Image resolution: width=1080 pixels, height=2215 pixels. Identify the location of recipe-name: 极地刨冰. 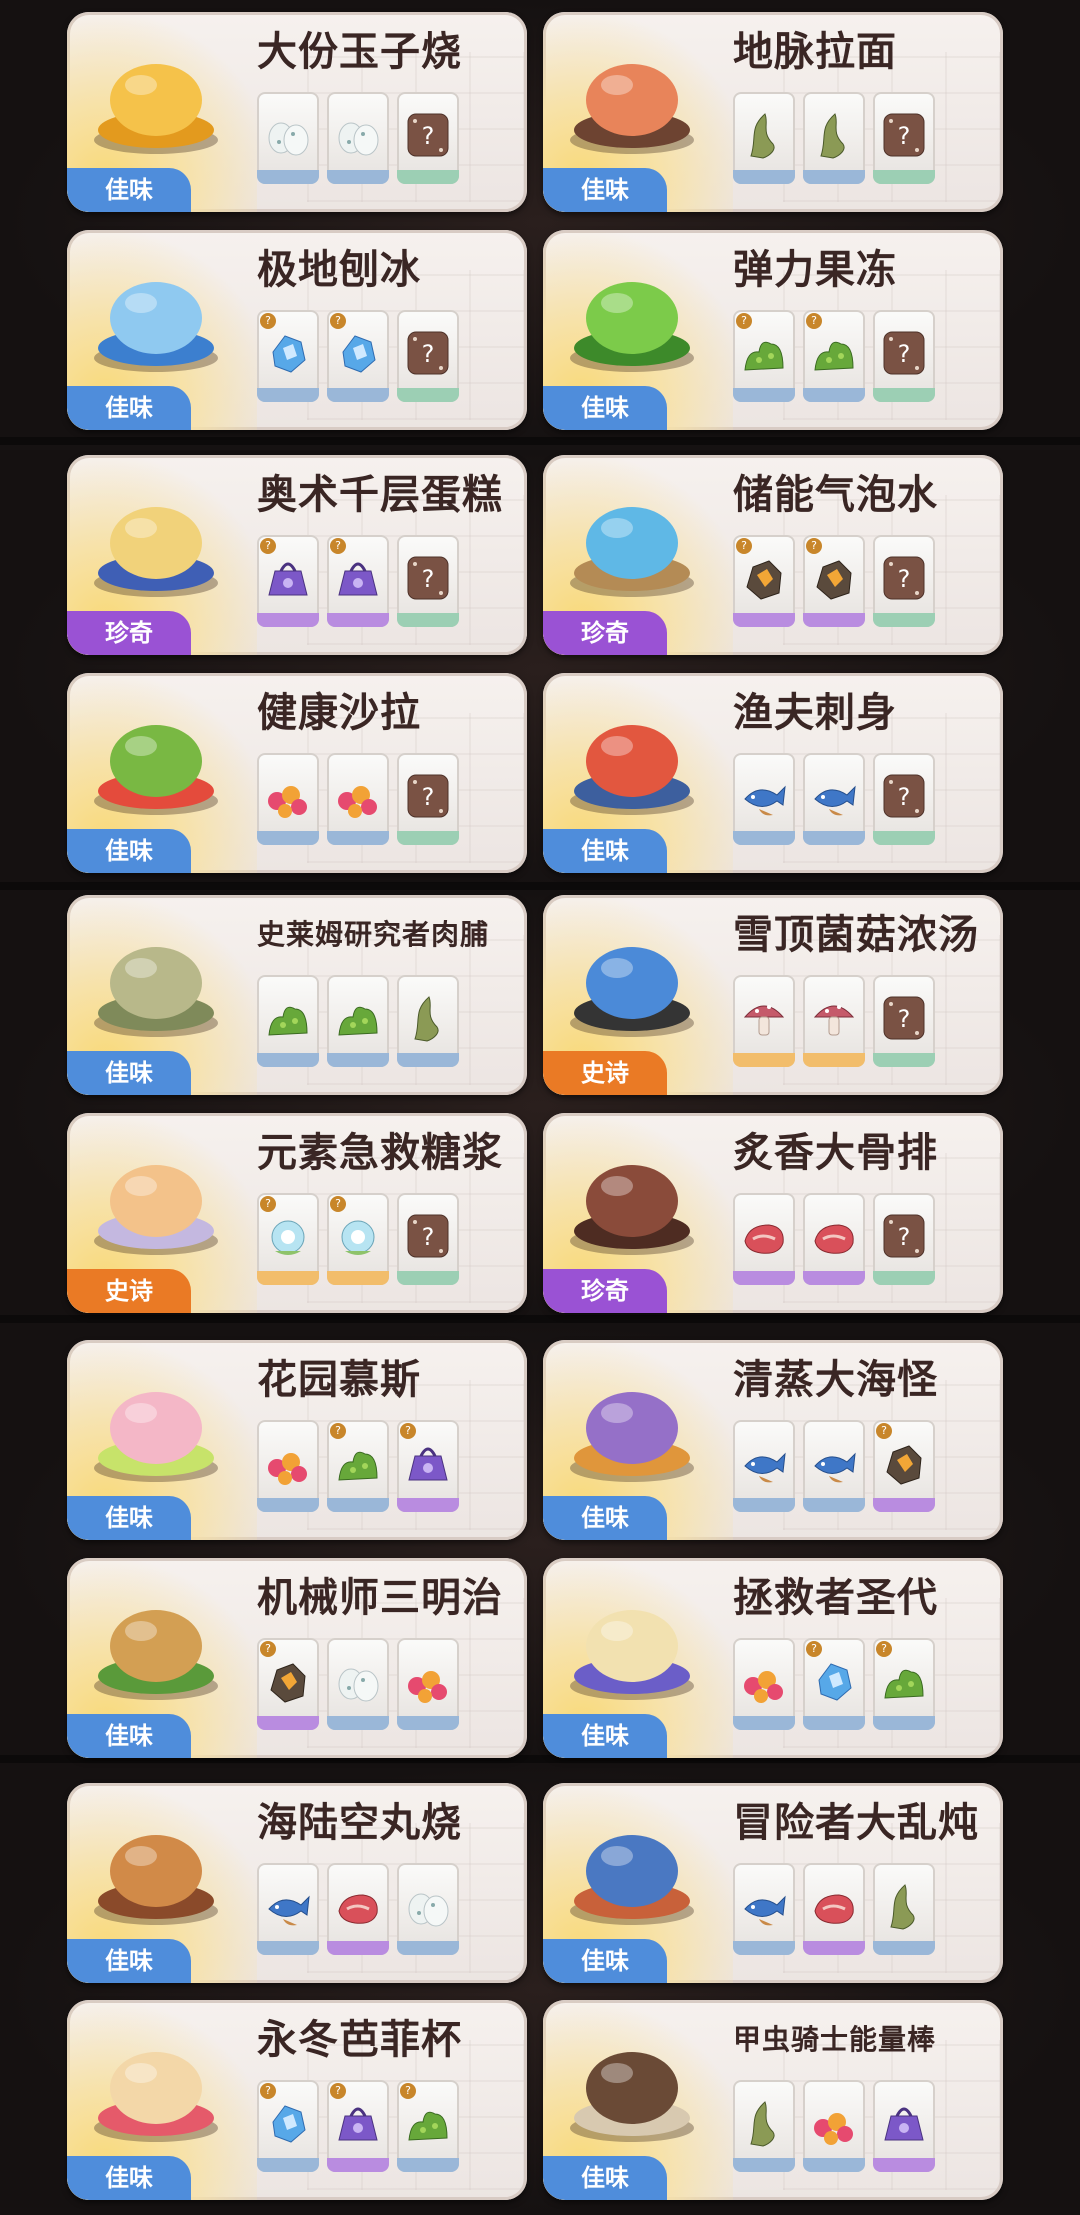
(339, 269).